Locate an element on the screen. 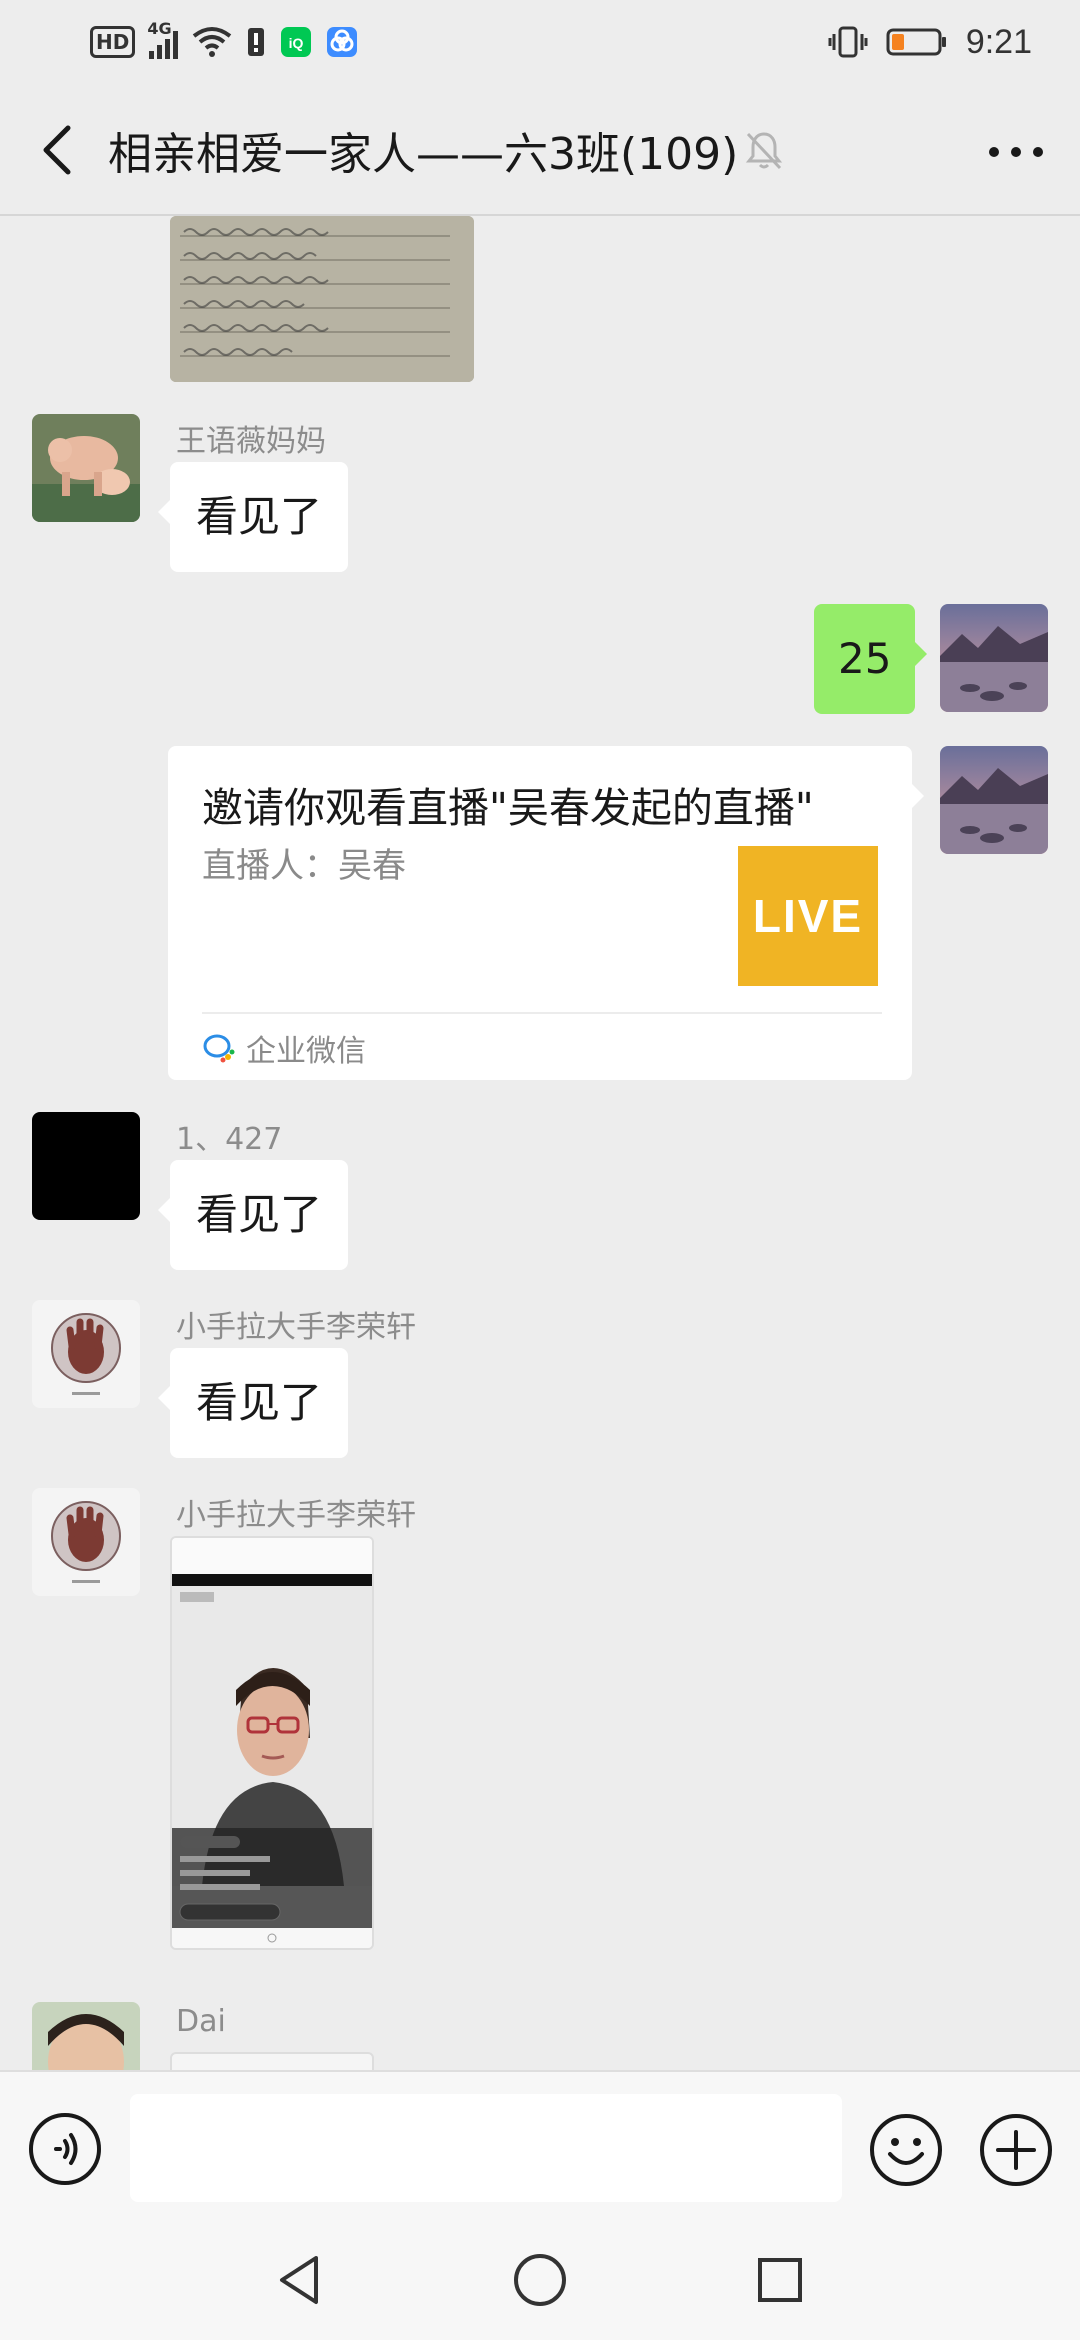  alert-icon is located at coordinates (256, 42).